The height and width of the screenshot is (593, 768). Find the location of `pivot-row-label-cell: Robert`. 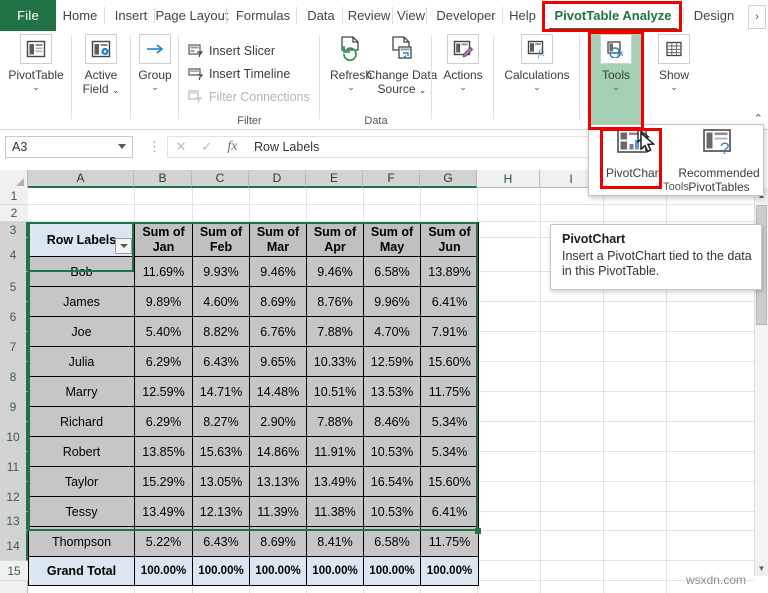

pivot-row-label-cell: Robert is located at coordinates (81, 451).